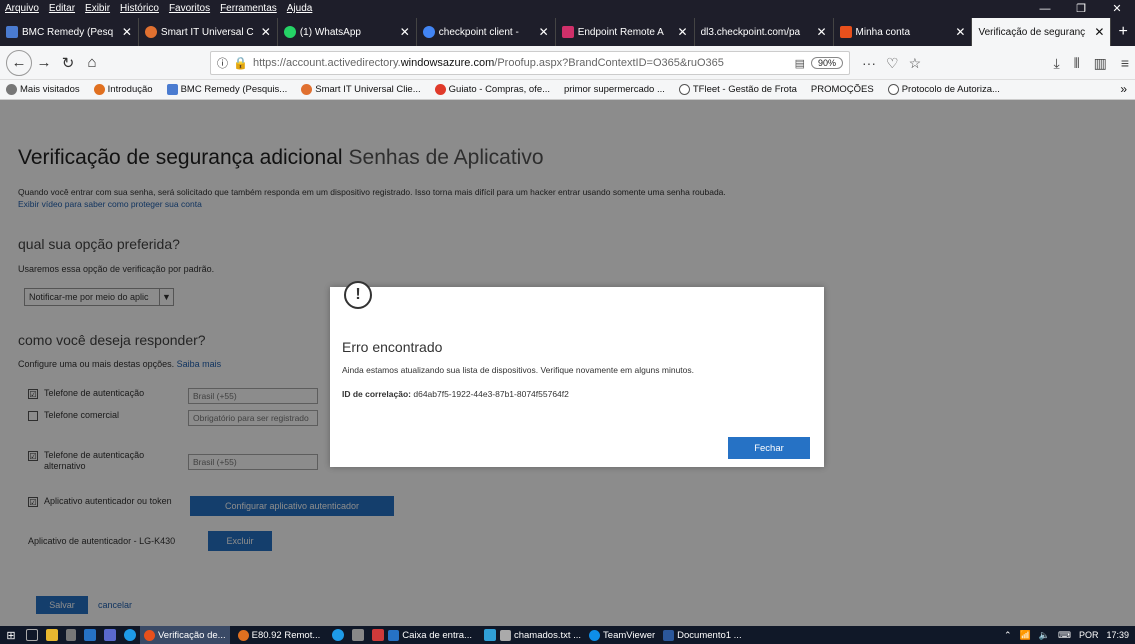 The height and width of the screenshot is (644, 1135). What do you see at coordinates (1025, 635) in the screenshot?
I see `network-icon: 📶` at bounding box center [1025, 635].